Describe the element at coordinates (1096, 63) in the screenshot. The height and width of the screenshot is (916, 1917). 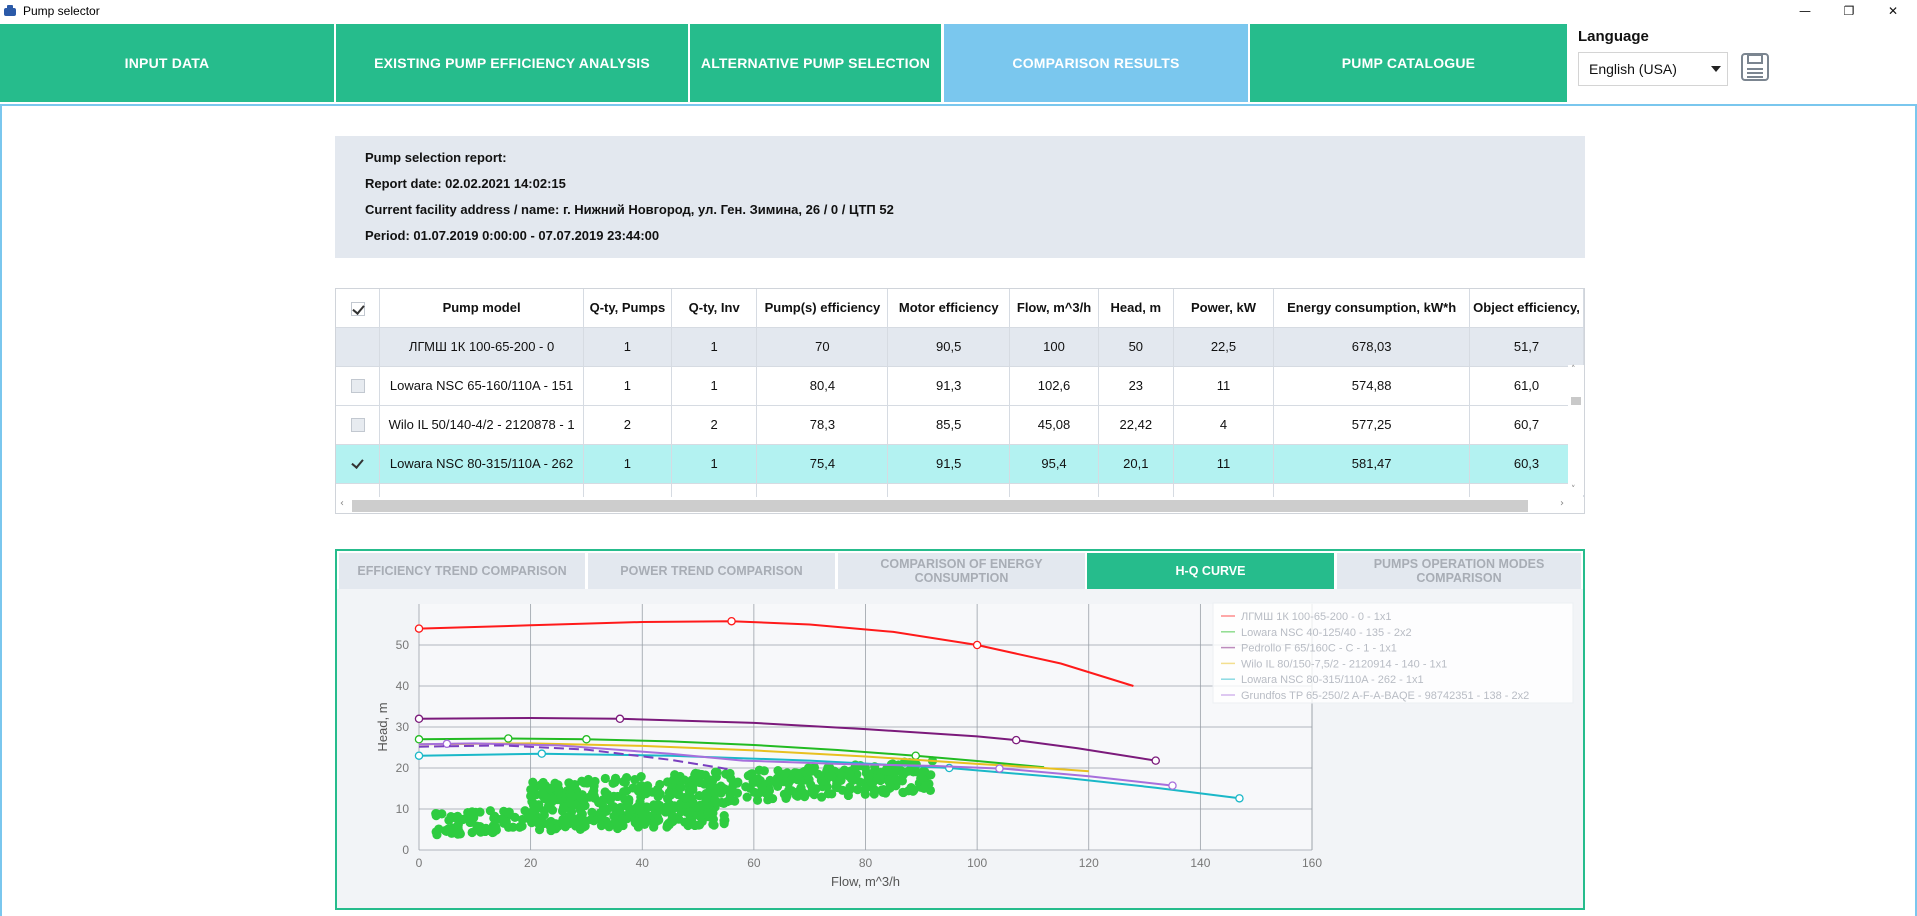
I see `tab-comparison-results: COMPARISON RESULTS` at that location.